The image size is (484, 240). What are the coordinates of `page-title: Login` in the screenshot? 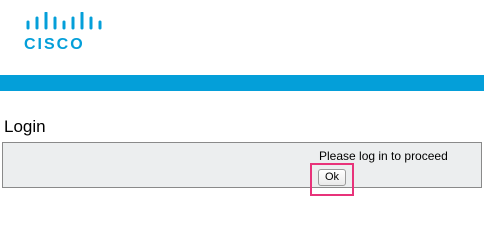 It's located at (25, 126).